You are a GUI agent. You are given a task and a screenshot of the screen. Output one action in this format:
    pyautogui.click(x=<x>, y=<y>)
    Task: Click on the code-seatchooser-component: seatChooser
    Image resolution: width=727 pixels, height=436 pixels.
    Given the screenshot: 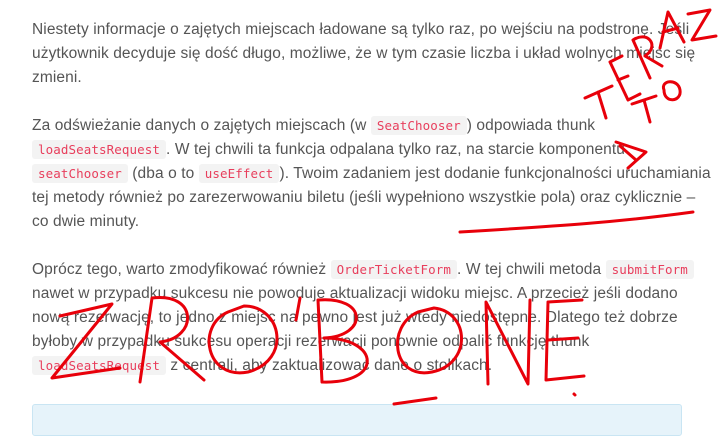 What is the action you would take?
    pyautogui.click(x=80, y=173)
    